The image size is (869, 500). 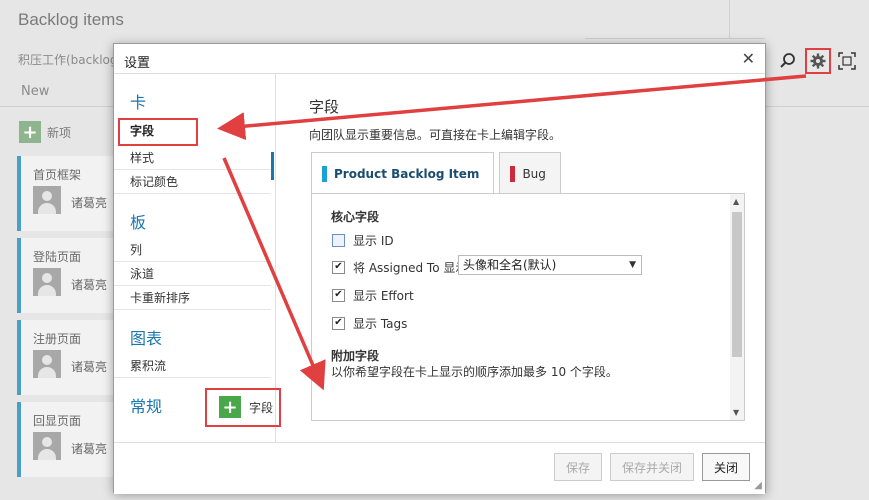 What do you see at coordinates (439, 468) in the screenshot?
I see `dialog-footer: 保存 保存并关闭 关闭 ◢` at bounding box center [439, 468].